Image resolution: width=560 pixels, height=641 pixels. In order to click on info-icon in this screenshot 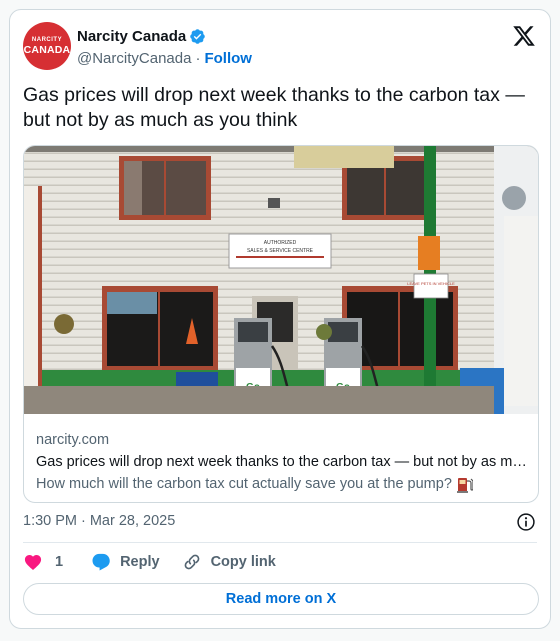, I will do `click(526, 522)`.